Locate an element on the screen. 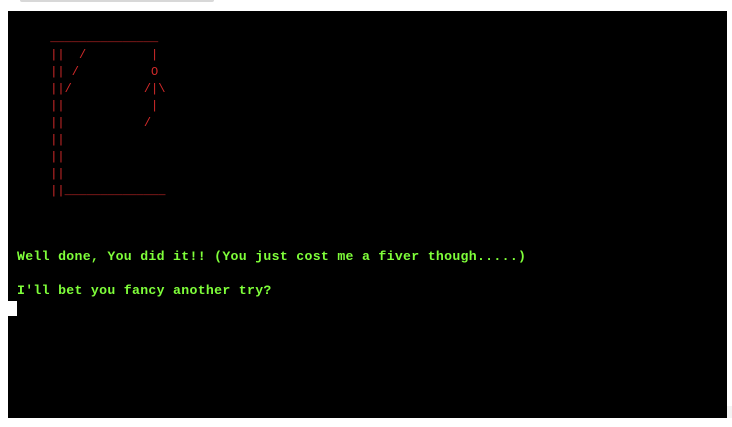  play-again-prompt: I'll bet you fancy another try? is located at coordinates (144, 290).